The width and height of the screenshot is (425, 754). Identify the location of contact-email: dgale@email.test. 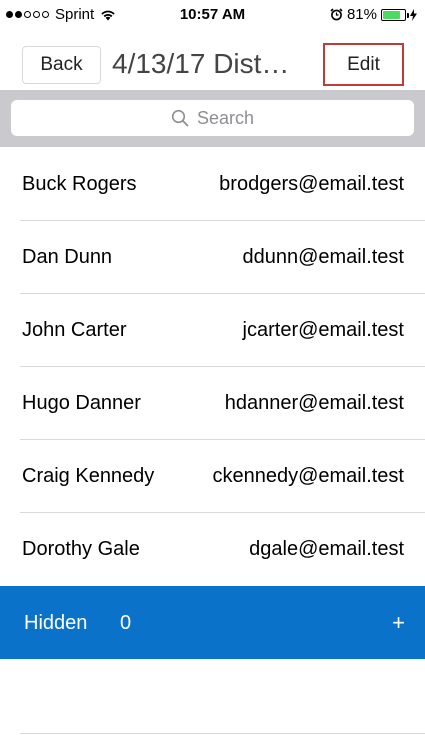
(326, 549).